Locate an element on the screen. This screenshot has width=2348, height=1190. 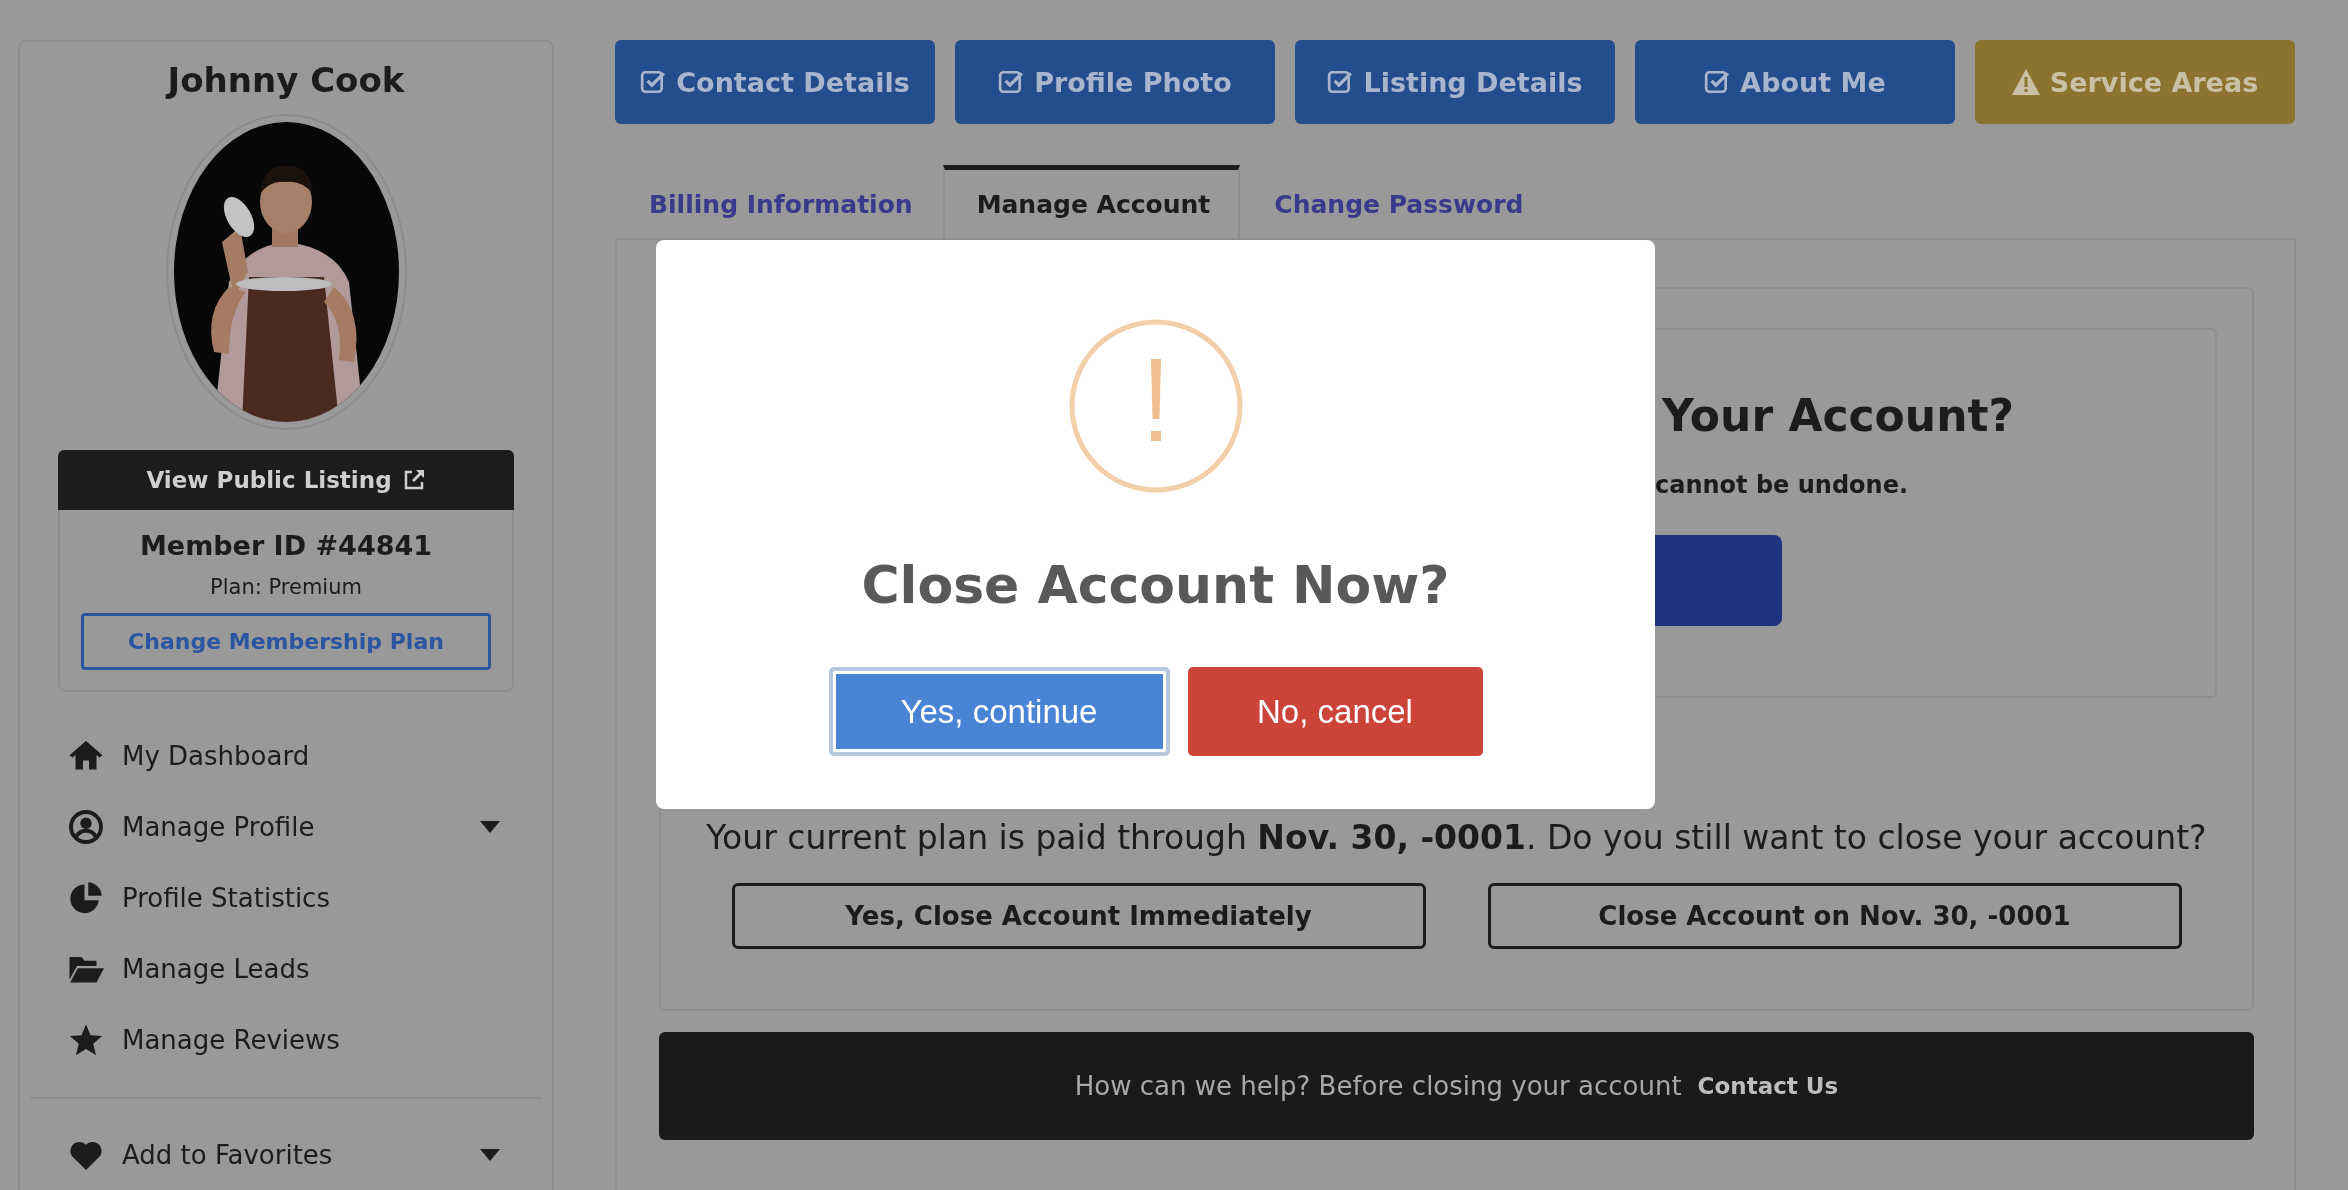
help-text: How can we help? Before closing your account is located at coordinates (1378, 1086).